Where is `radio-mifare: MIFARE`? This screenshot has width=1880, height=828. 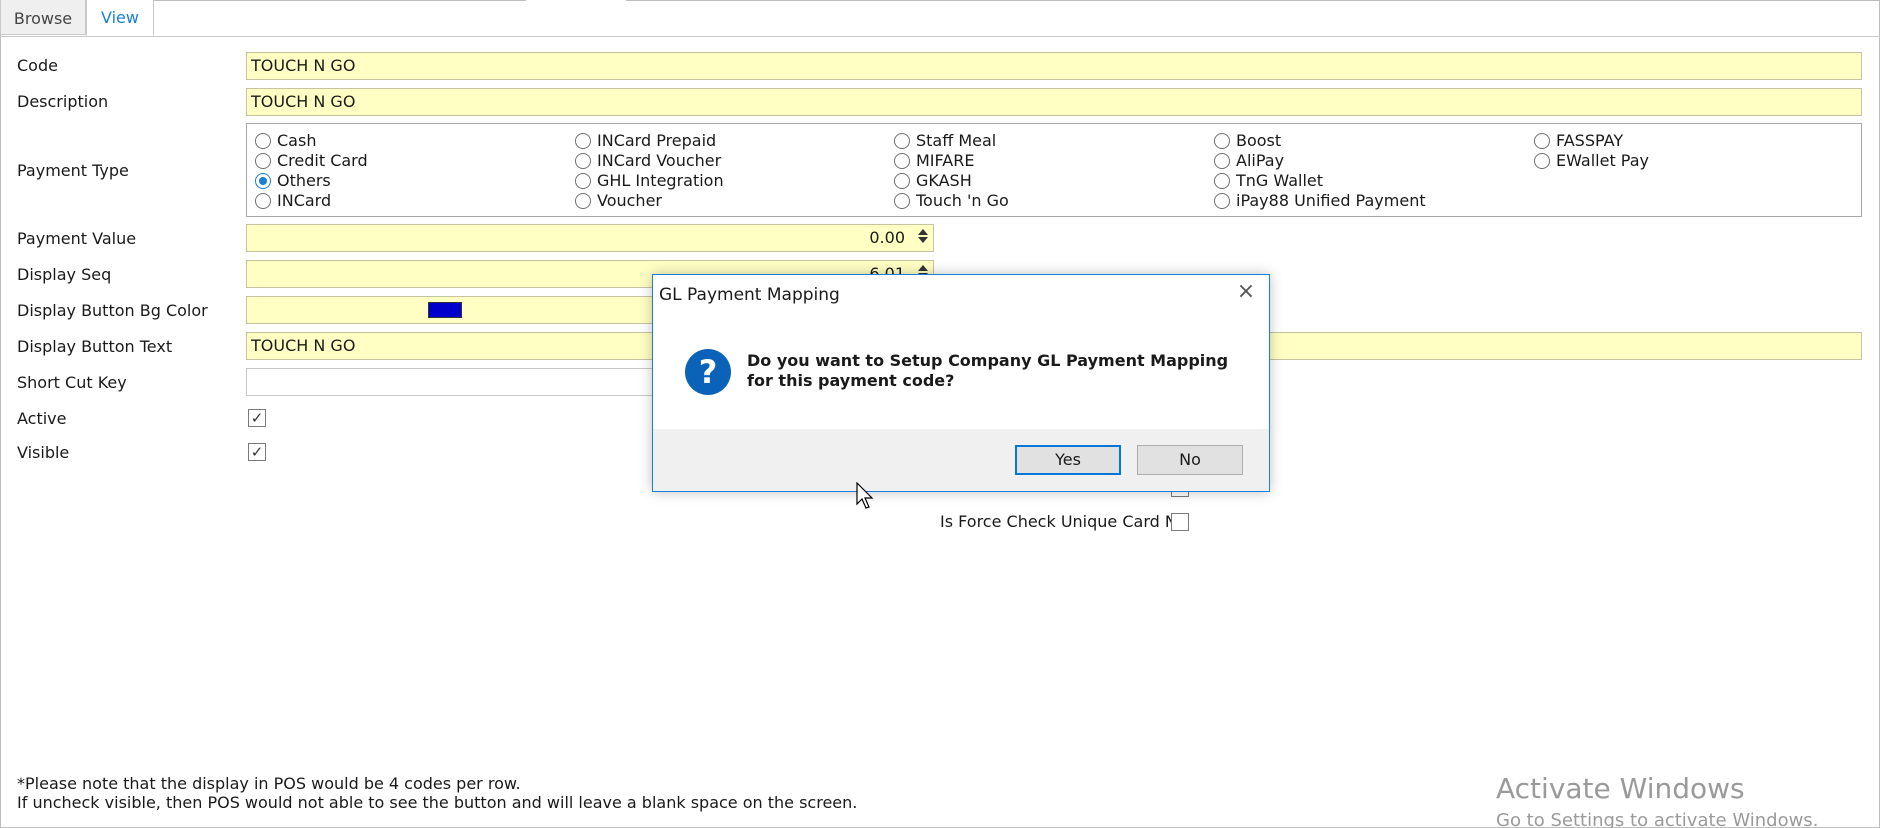 radio-mifare: MIFARE is located at coordinates (934, 160).